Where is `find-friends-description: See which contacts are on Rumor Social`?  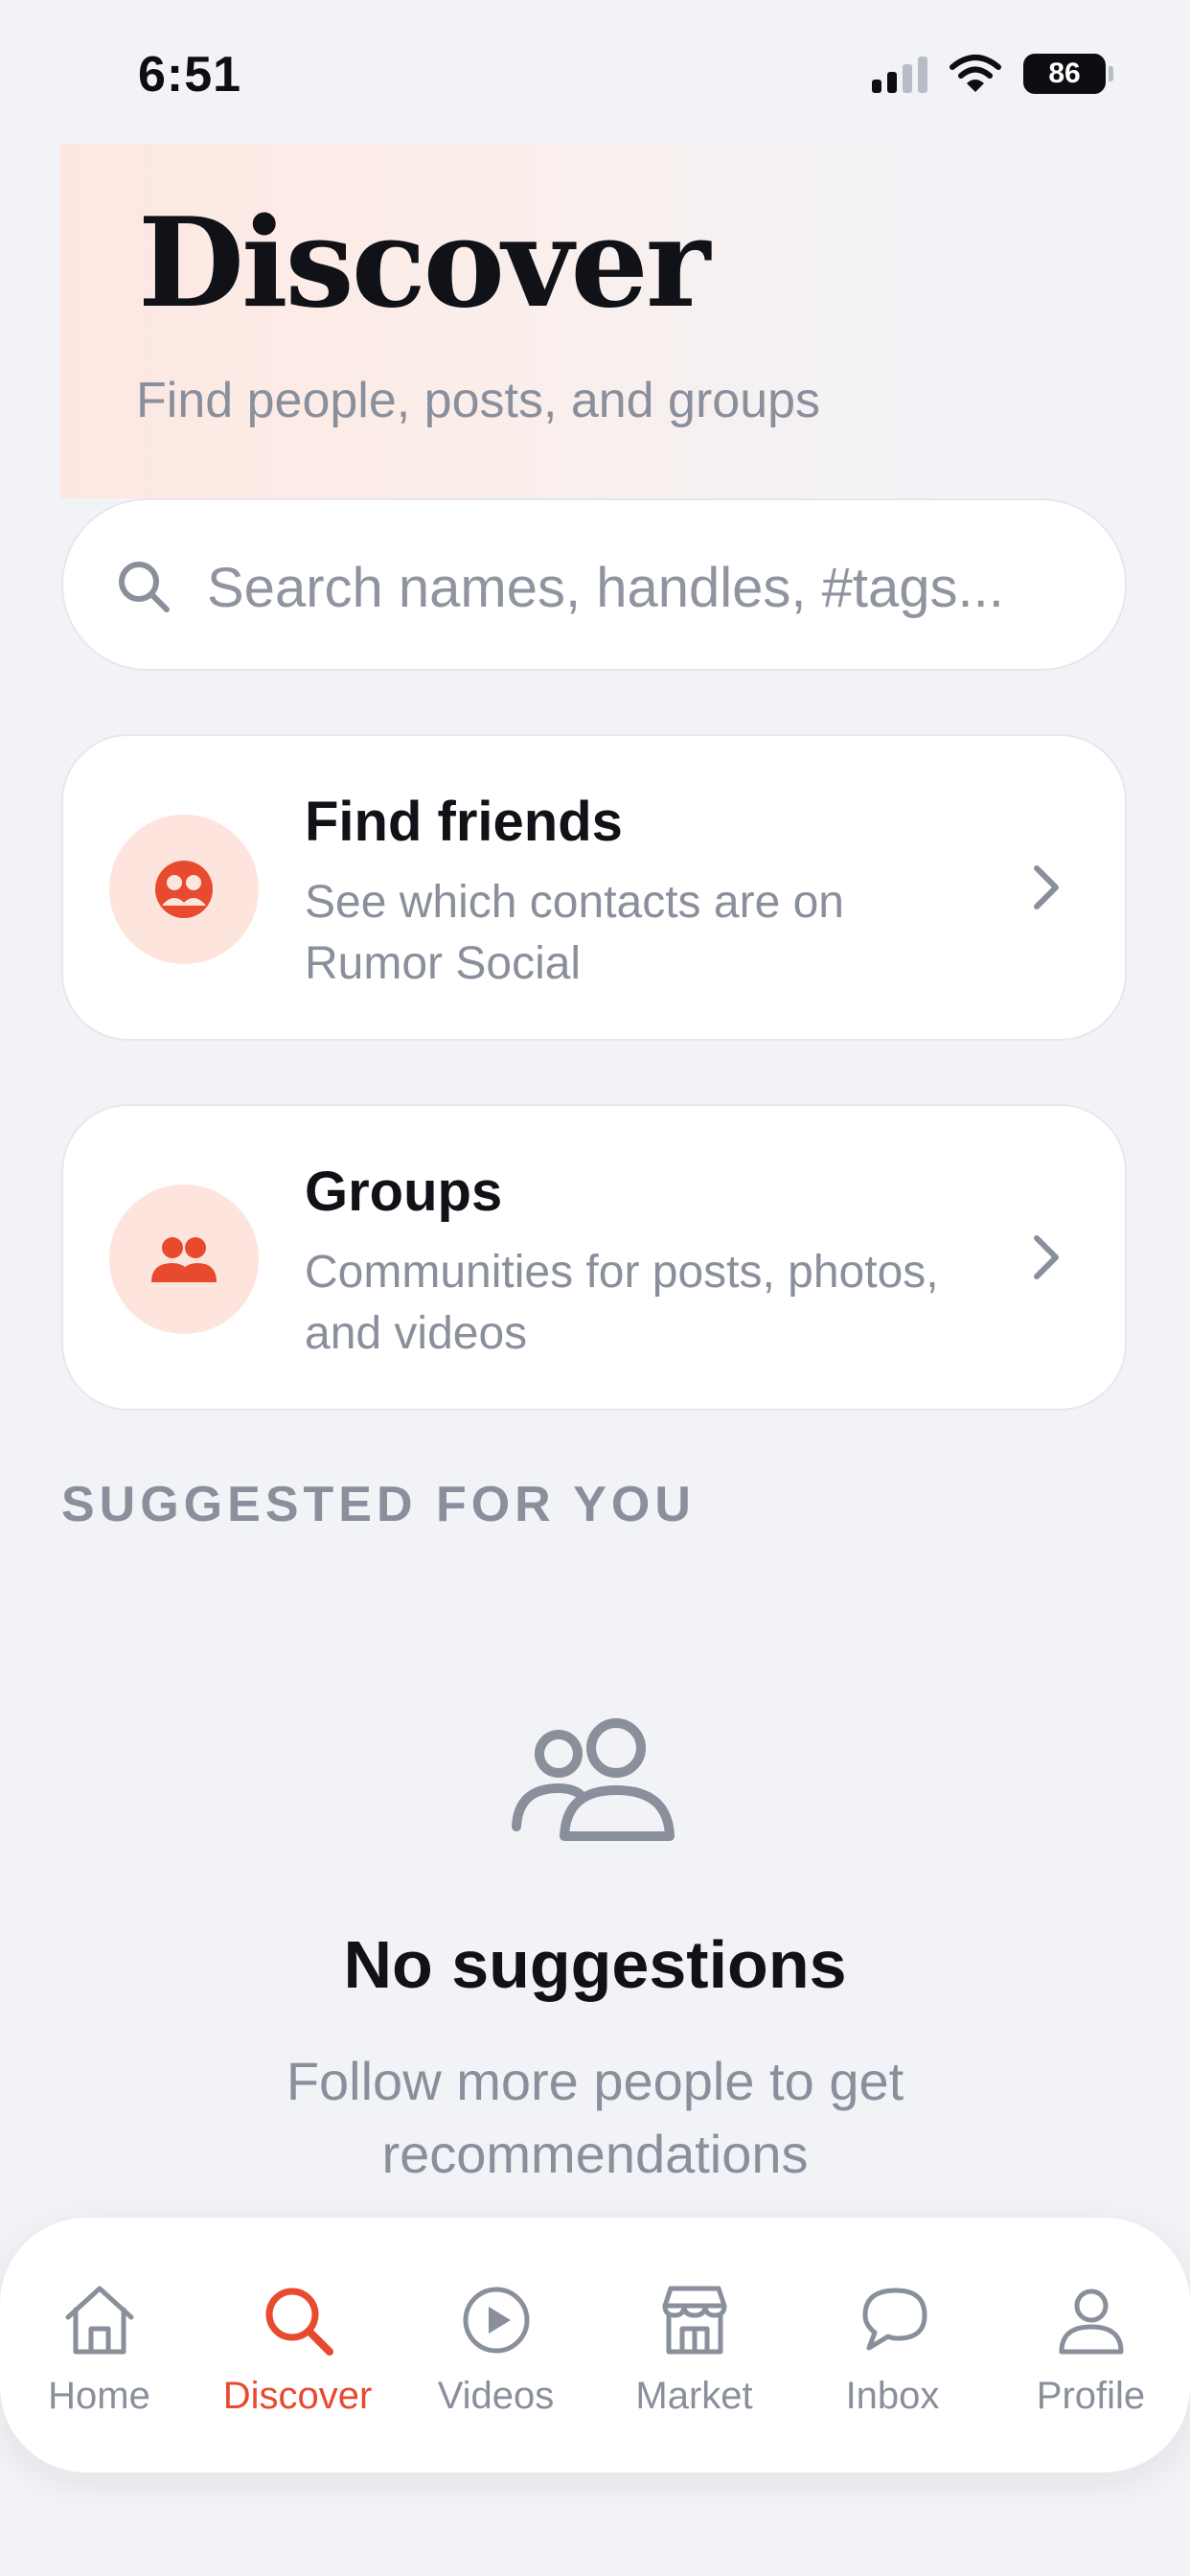
find-friends-description: See which contacts are on Rumor Social is located at coordinates (574, 933).